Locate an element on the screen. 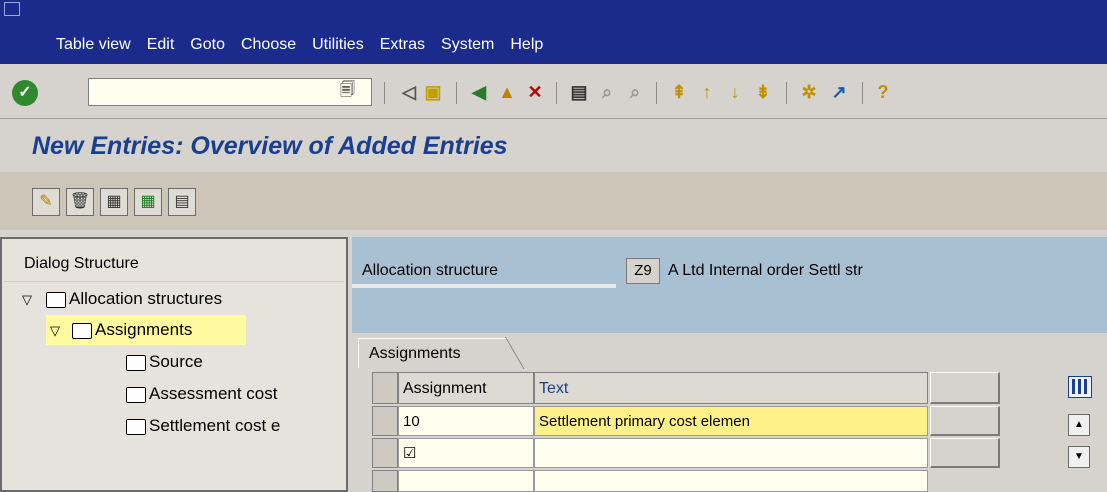 Image resolution: width=1107 pixels, height=492 pixels. system-menu-icon is located at coordinates (12, 9).